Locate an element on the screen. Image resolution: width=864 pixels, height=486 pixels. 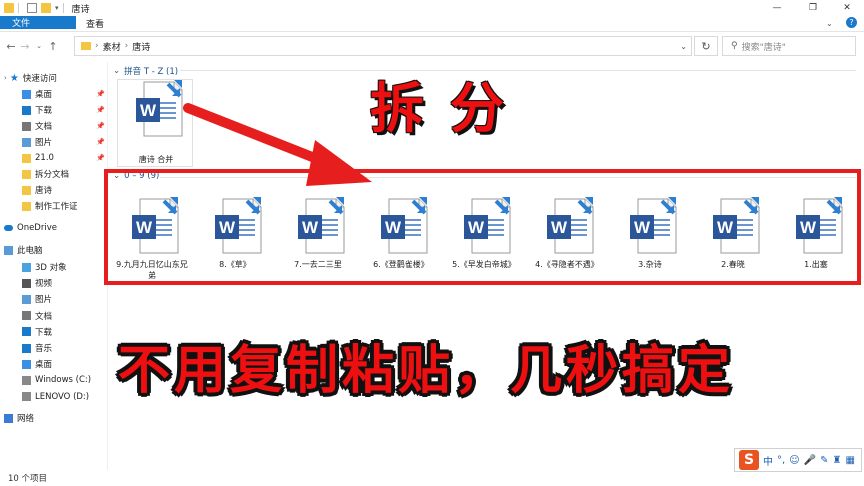
svg-text: W is located at coordinates (148, 110).